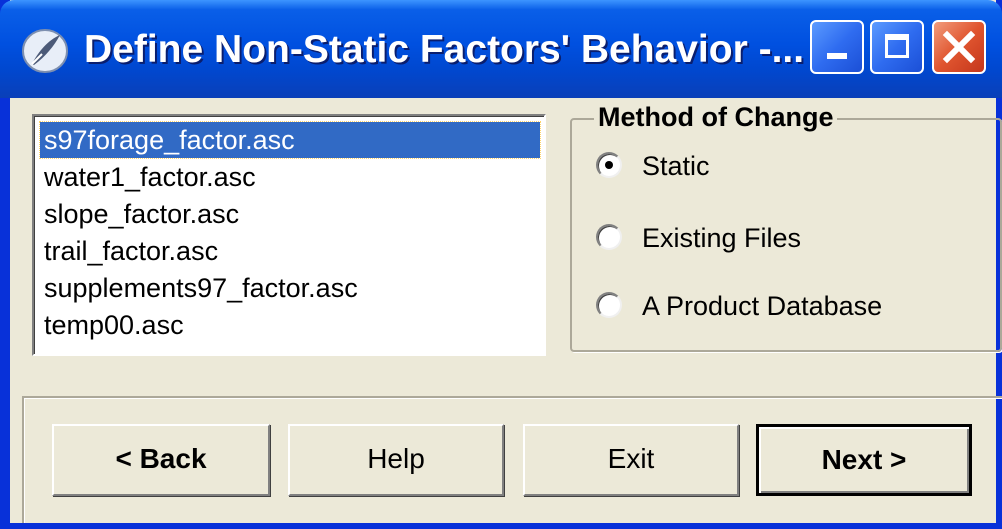 The width and height of the screenshot is (1002, 529). I want to click on list-item: supplements97_factor.asc, so click(290, 288).